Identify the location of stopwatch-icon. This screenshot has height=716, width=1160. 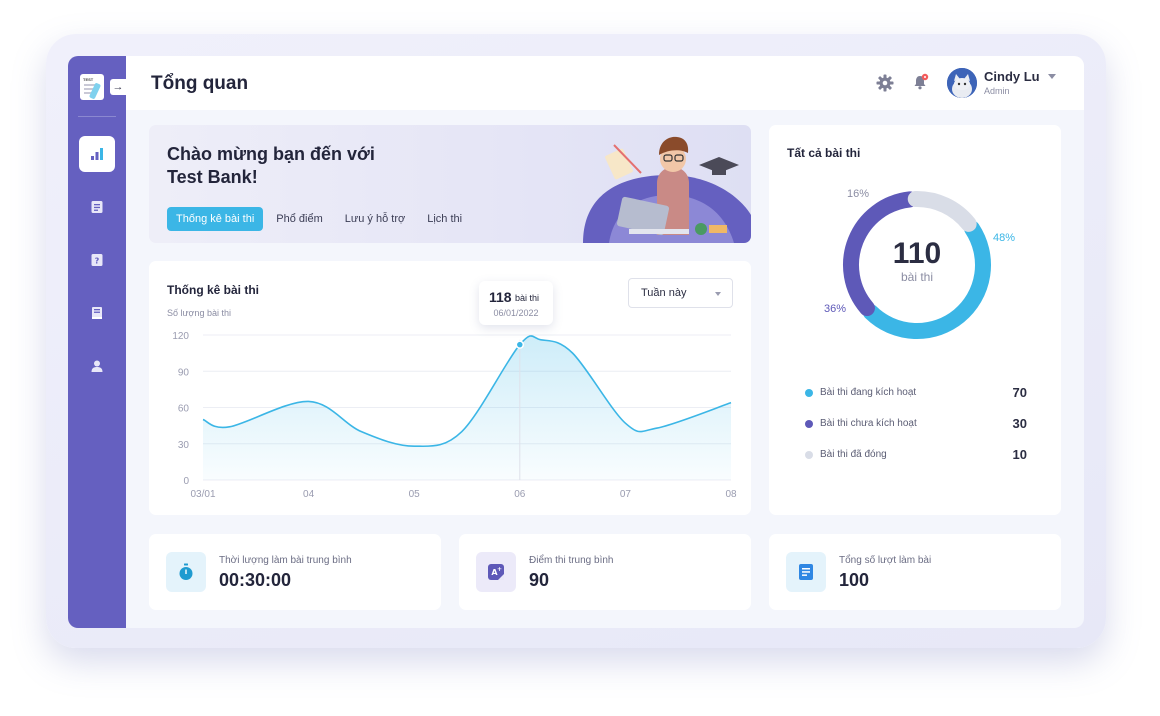
(186, 571).